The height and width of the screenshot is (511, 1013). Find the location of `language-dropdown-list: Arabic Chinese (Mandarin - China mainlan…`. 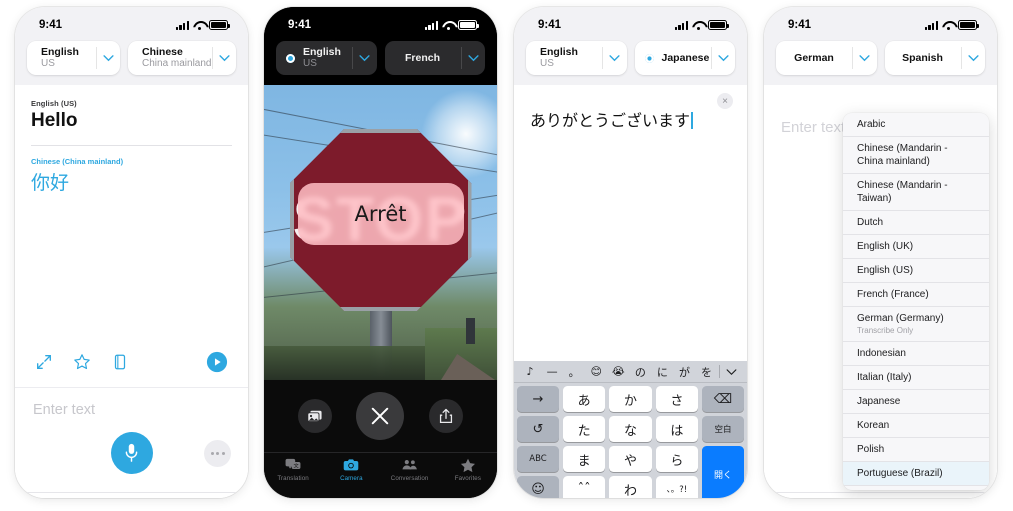

language-dropdown-list: Arabic Chinese (Mandarin - China mainlan… is located at coordinates (916, 301).